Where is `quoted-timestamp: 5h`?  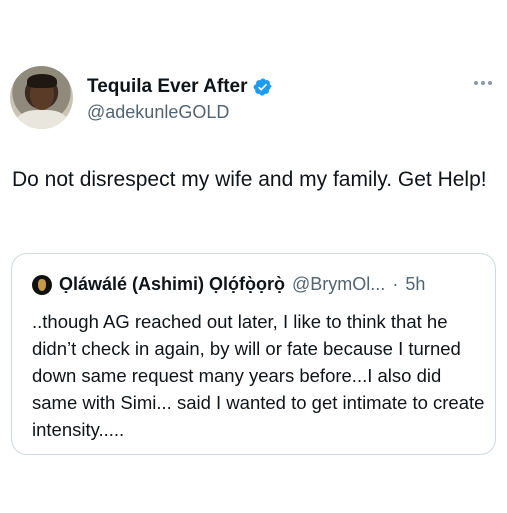
quoted-timestamp: 5h is located at coordinates (415, 284).